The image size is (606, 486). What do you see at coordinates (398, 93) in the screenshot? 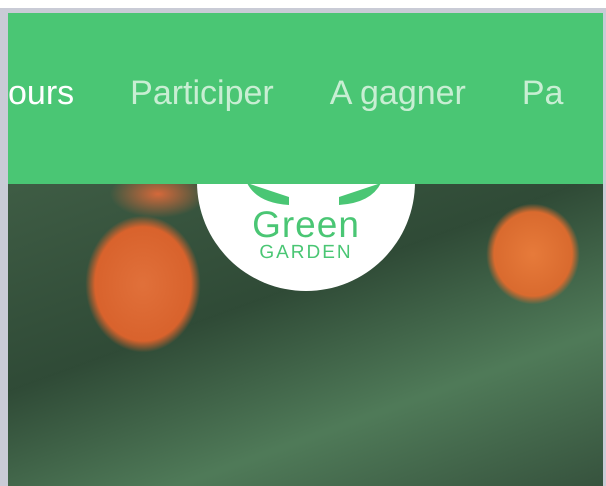
I see `nav-link: A gagner` at bounding box center [398, 93].